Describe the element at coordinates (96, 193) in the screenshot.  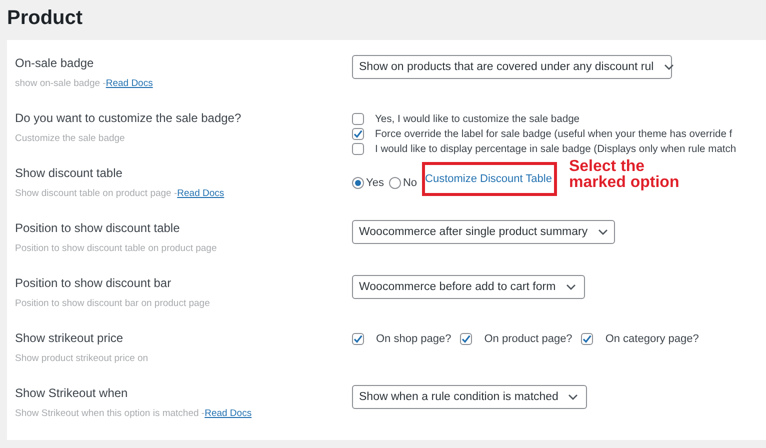
I see `setting-description: Show discount table on product page -` at that location.